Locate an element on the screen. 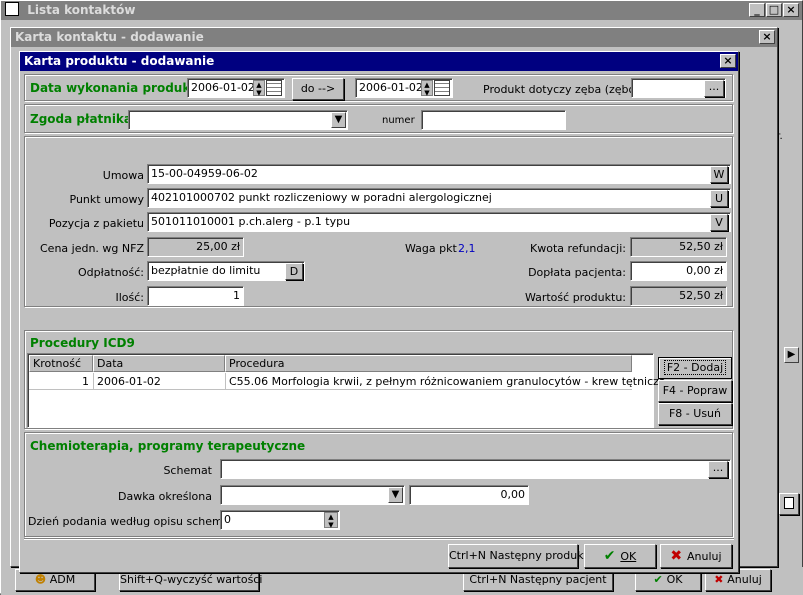 This screenshot has height=595, width=803. icd9-delete-label: F8 - Usuń is located at coordinates (694, 413).